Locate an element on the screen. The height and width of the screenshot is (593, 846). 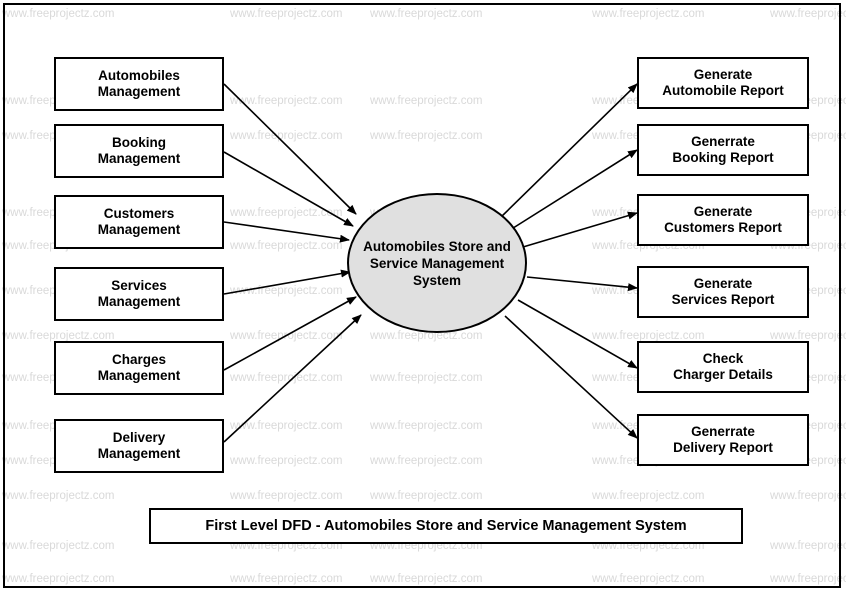
node-generate-automobile-report: Generate Automobile Report is located at coordinates (723, 83).